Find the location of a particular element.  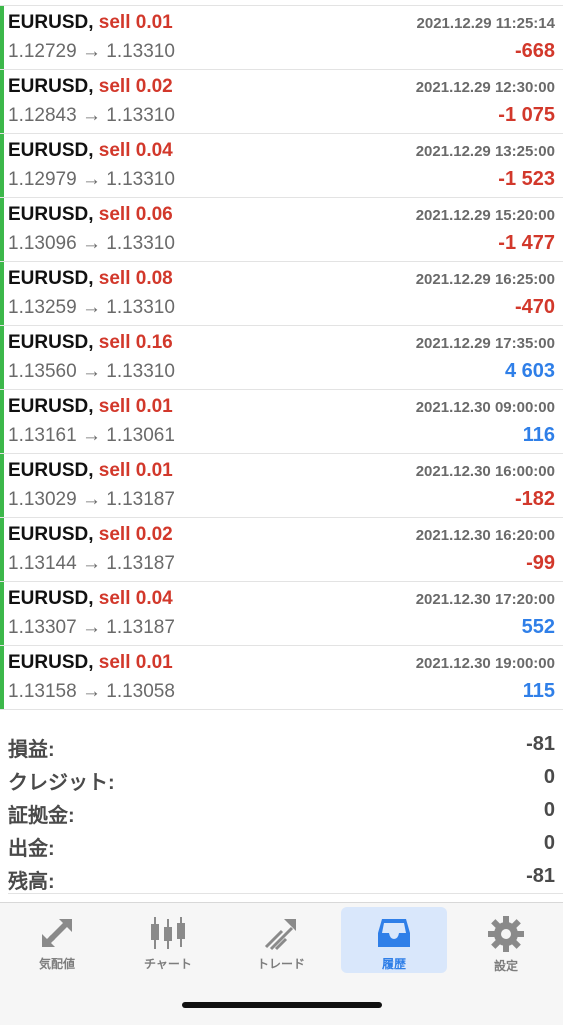

trade-profit: -668 is located at coordinates (534, 51).